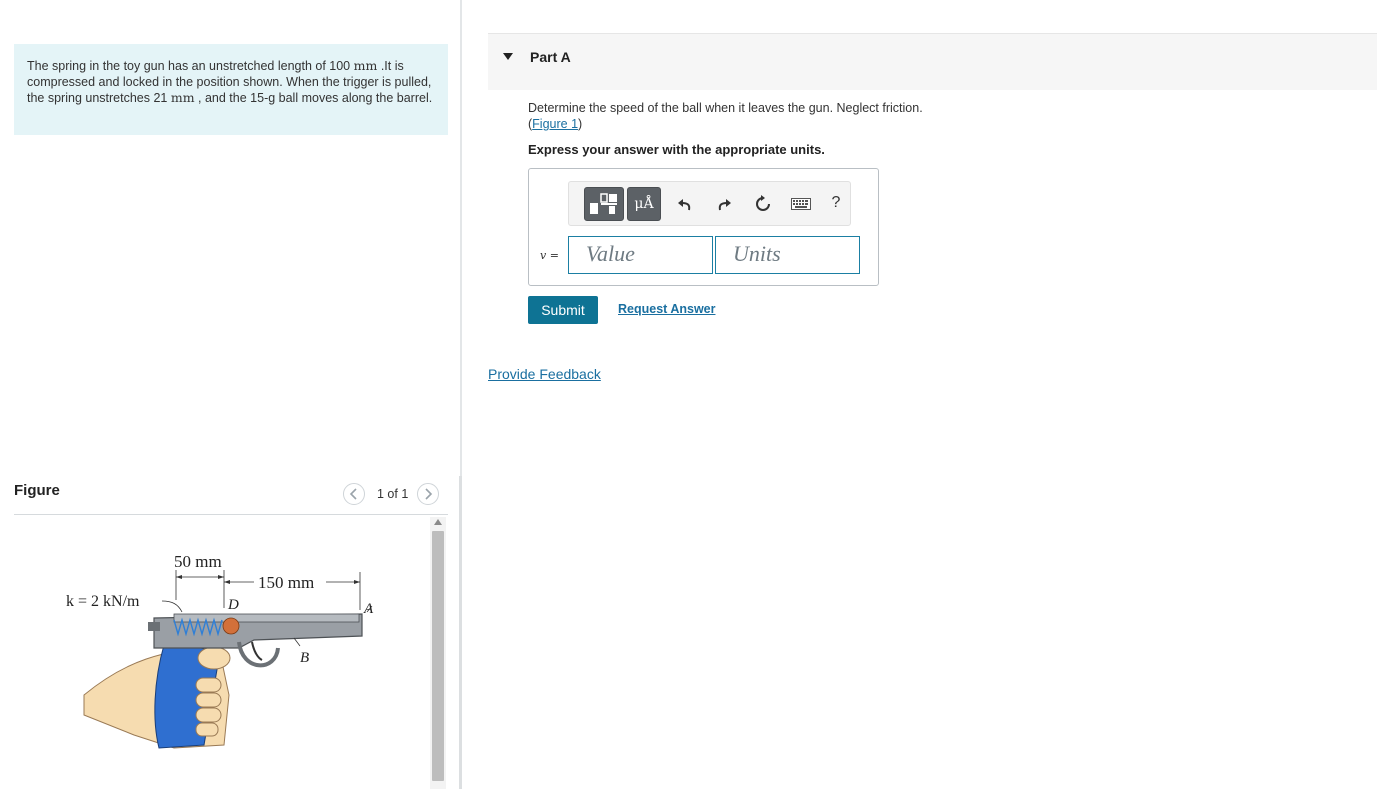 This screenshot has height=789, width=1377. Describe the element at coordinates (604, 204) in the screenshot. I see `templates-icon` at that location.